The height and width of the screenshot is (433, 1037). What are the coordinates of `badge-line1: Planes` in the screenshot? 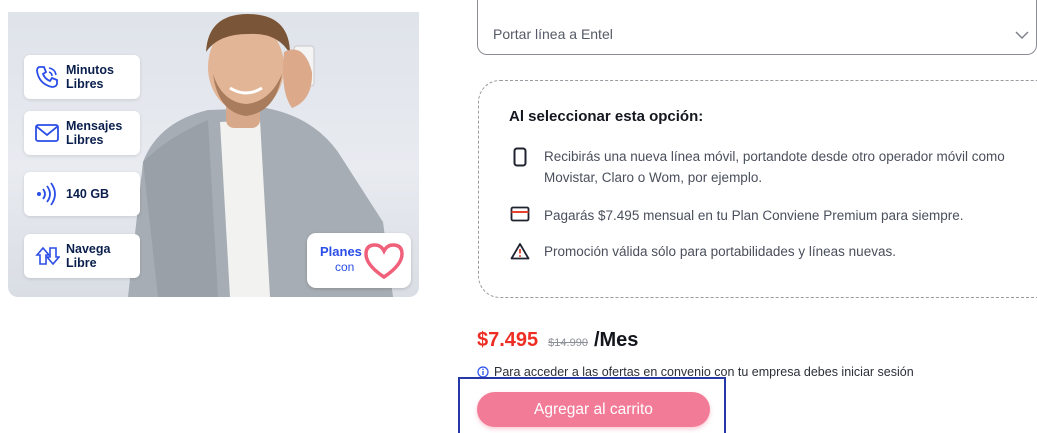 It's located at (341, 251).